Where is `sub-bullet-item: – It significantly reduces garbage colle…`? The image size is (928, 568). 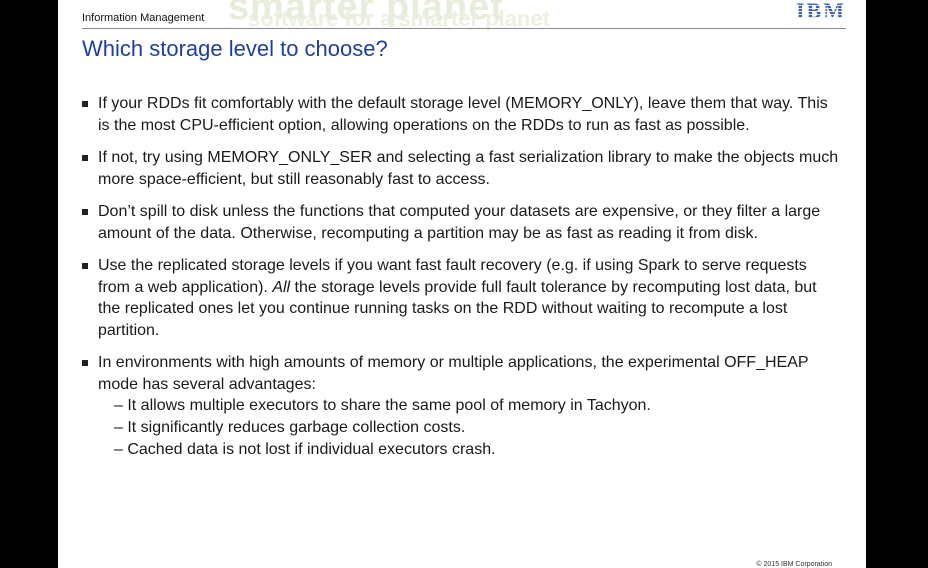
sub-bullet-item: – It significantly reduces garbage colle… is located at coordinates (290, 427).